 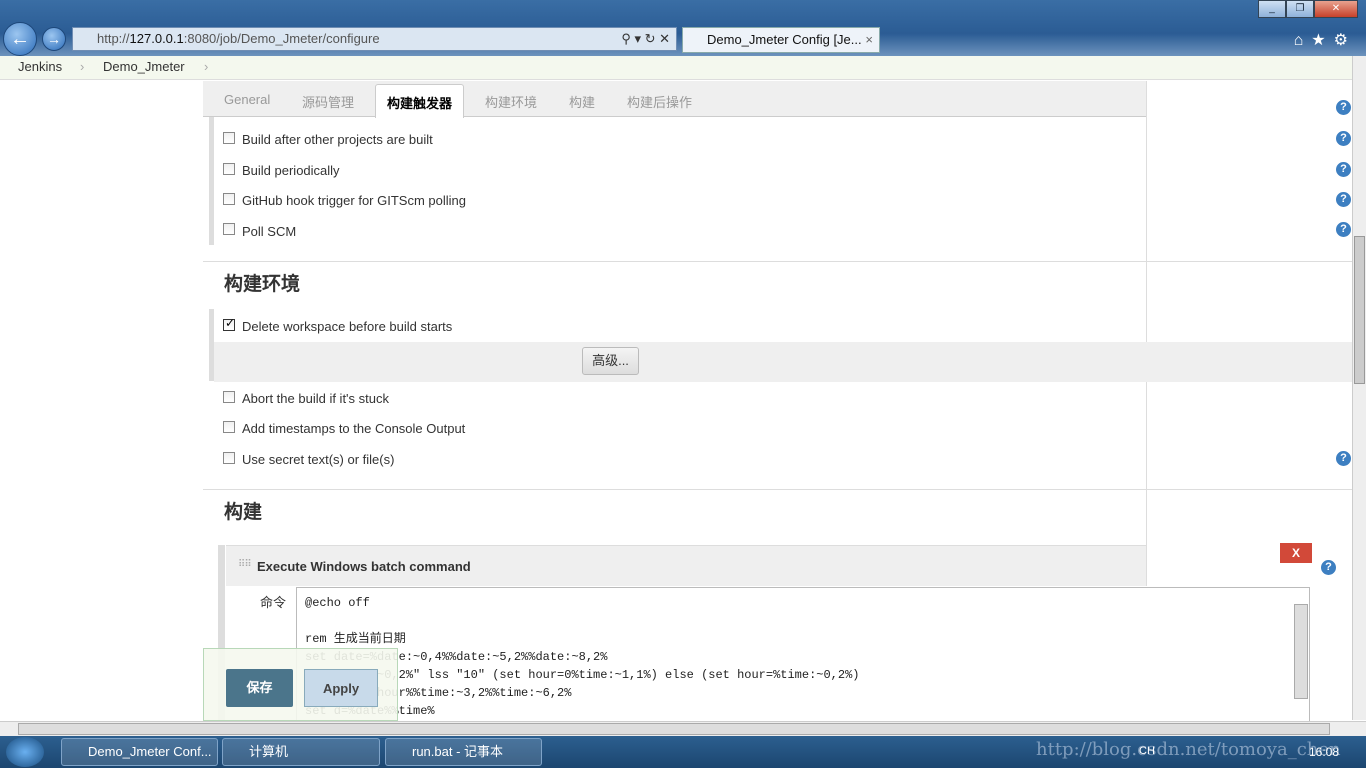 What do you see at coordinates (364, 566) in the screenshot?
I see `build-step-title: Execute Windows batch command` at bounding box center [364, 566].